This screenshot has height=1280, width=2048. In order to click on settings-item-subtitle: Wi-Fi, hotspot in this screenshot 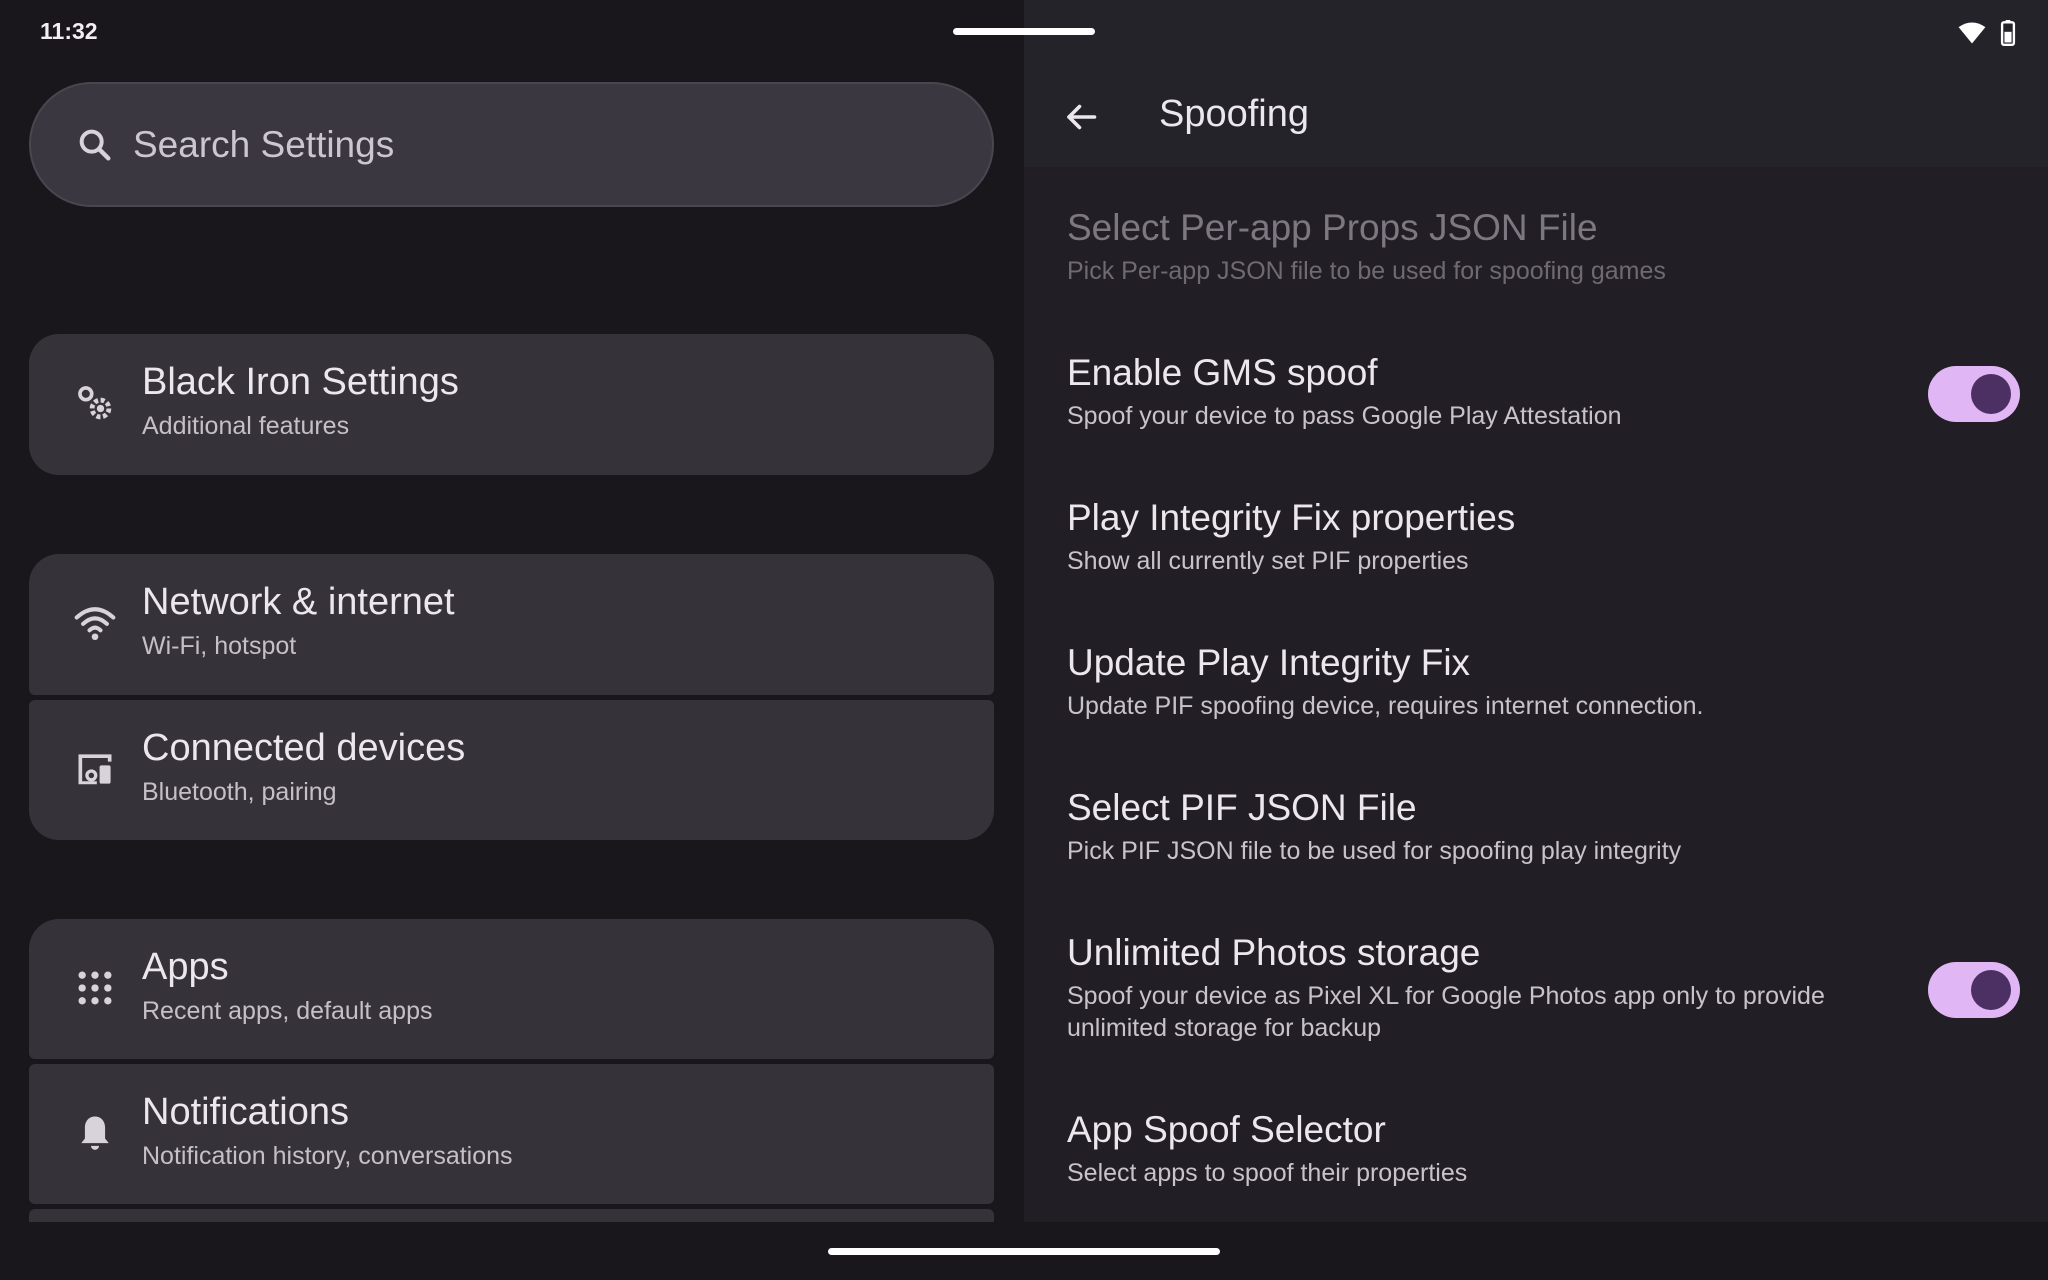, I will do `click(219, 645)`.